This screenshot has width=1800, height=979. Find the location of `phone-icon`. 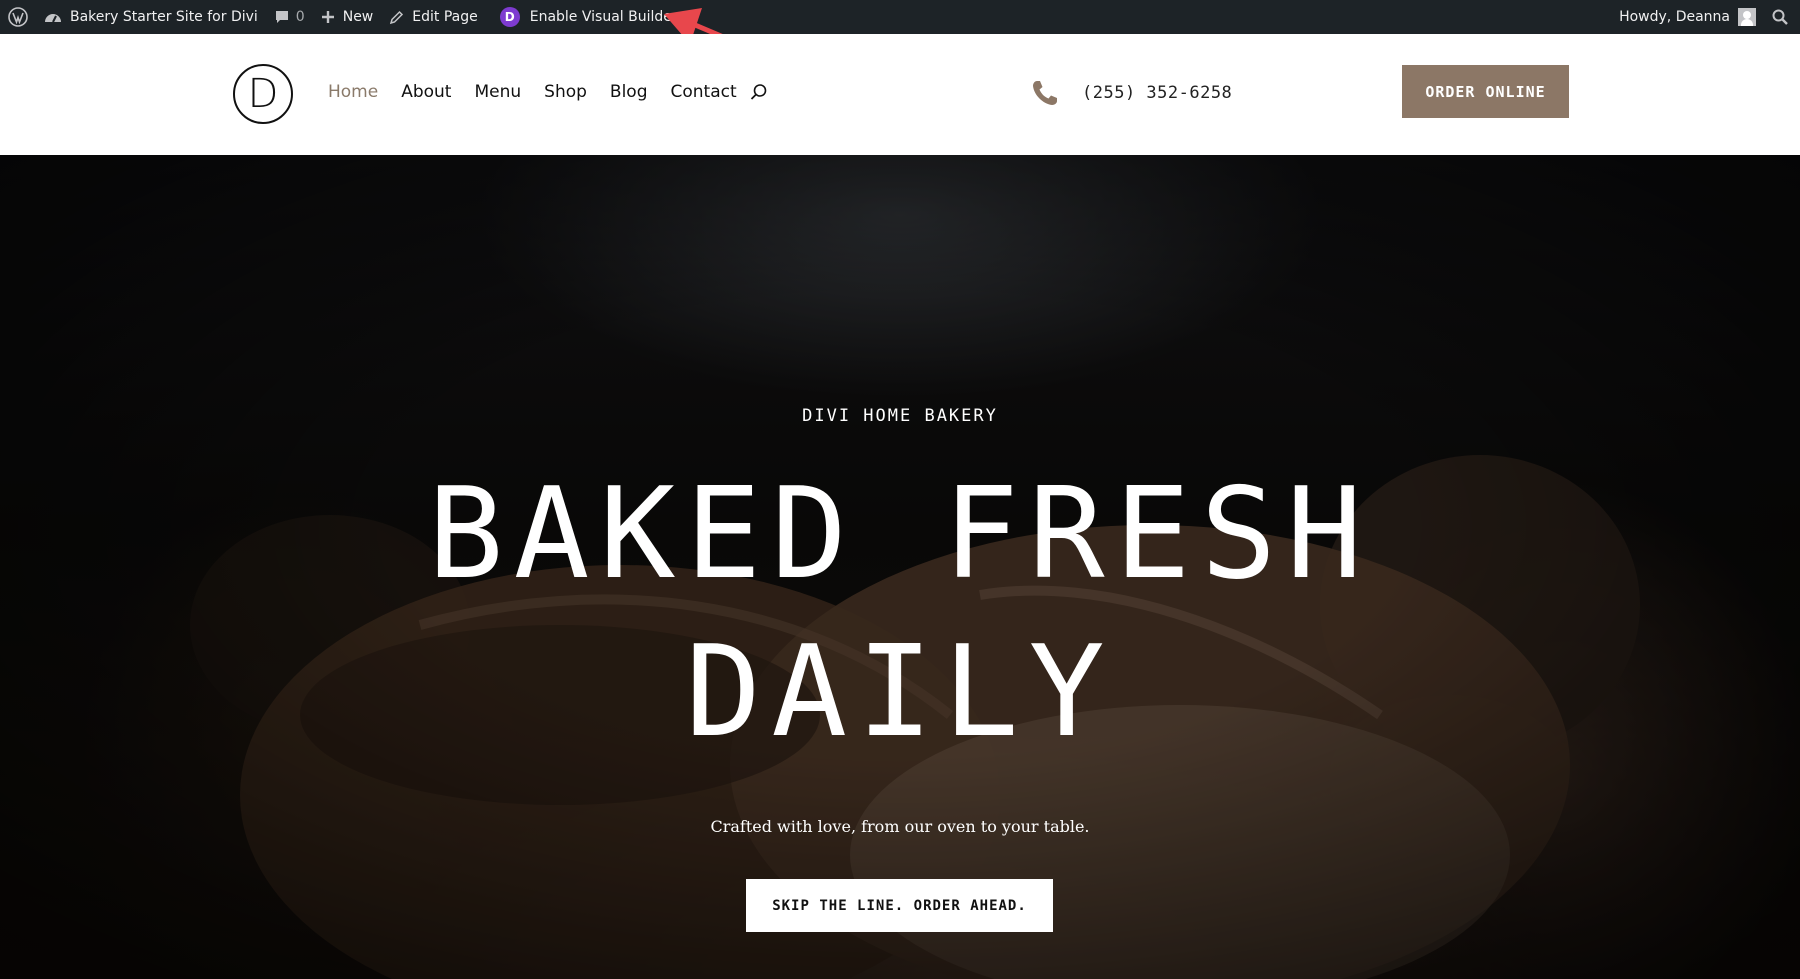

phone-icon is located at coordinates (1045, 93).